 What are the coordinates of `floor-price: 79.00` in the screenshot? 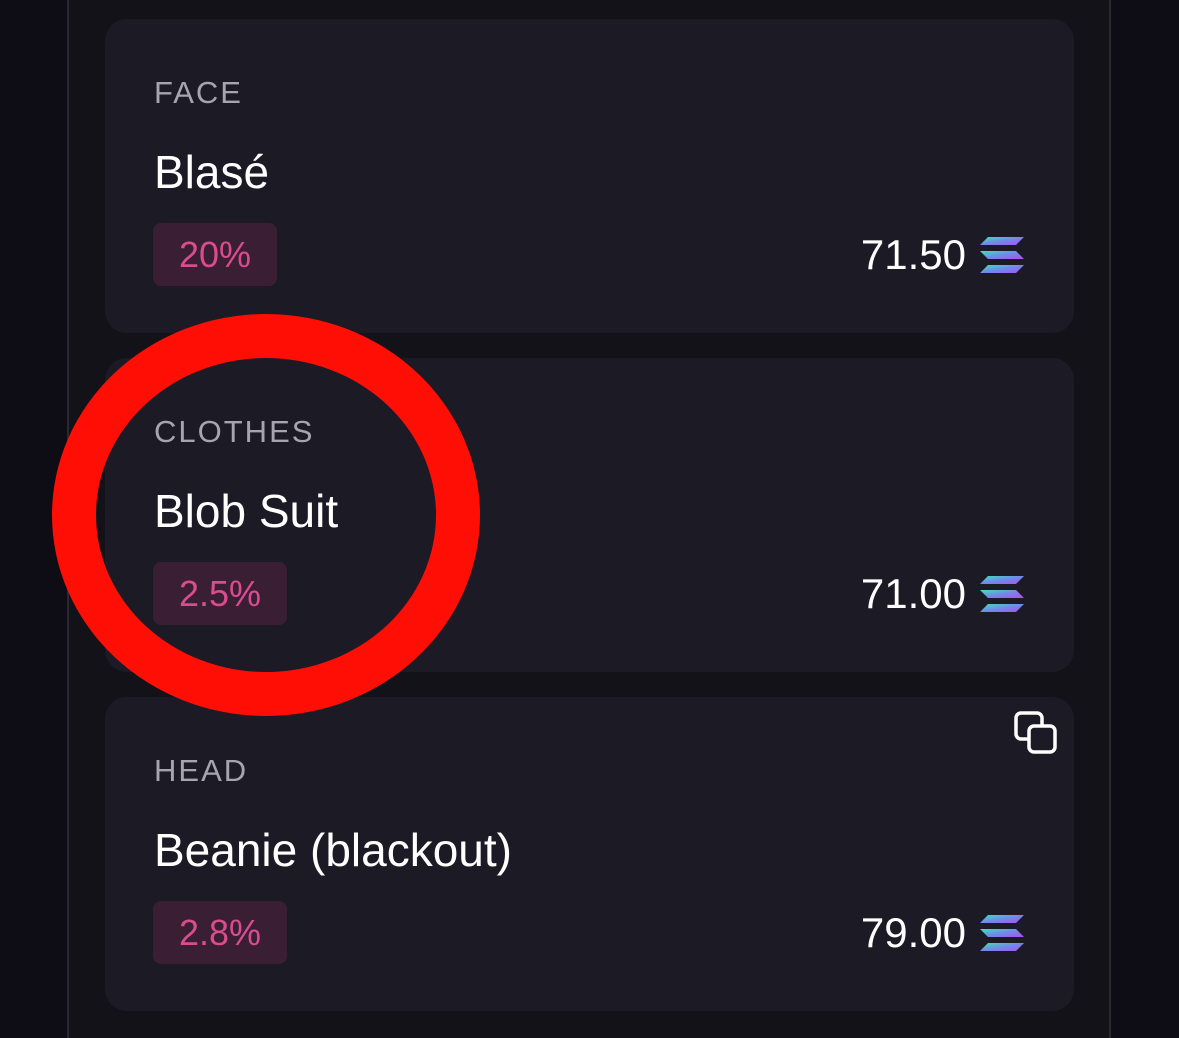 It's located at (942, 933).